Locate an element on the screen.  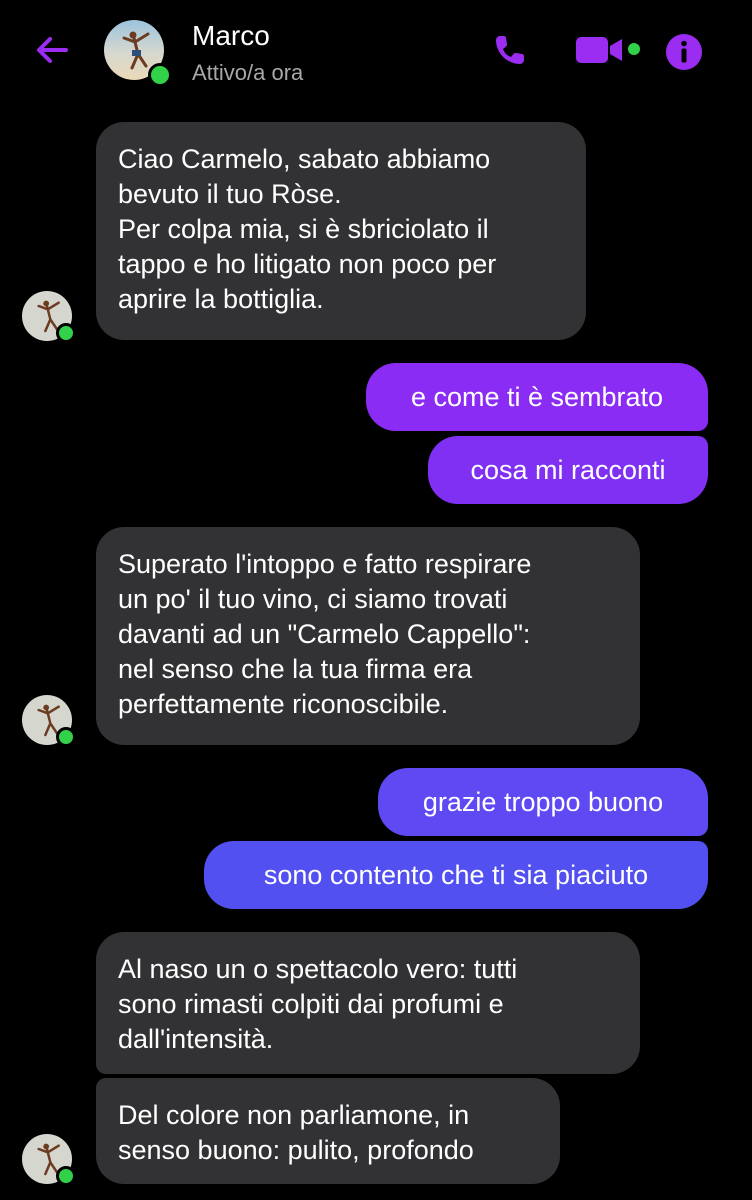
contact-status: Attivo/a ora is located at coordinates (248, 72).